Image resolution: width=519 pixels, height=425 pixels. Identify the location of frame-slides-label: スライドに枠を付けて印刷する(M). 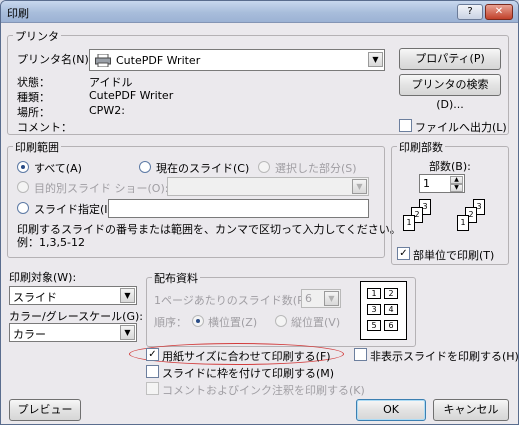
(248, 373).